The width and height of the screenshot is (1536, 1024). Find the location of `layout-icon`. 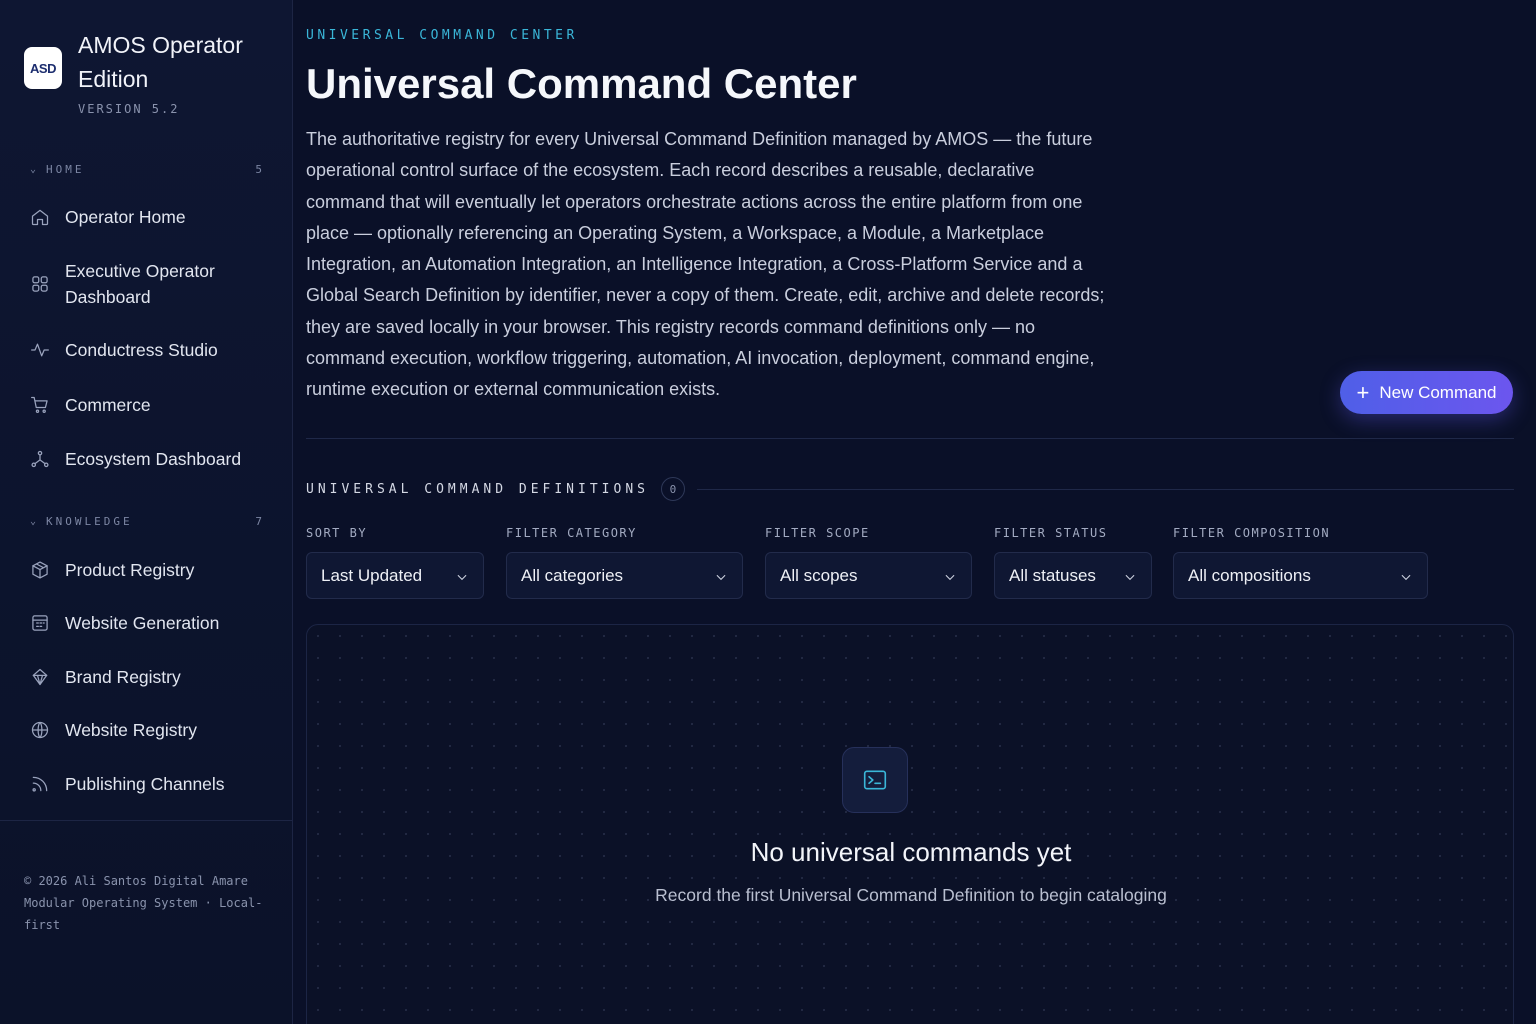

layout-icon is located at coordinates (40, 623).